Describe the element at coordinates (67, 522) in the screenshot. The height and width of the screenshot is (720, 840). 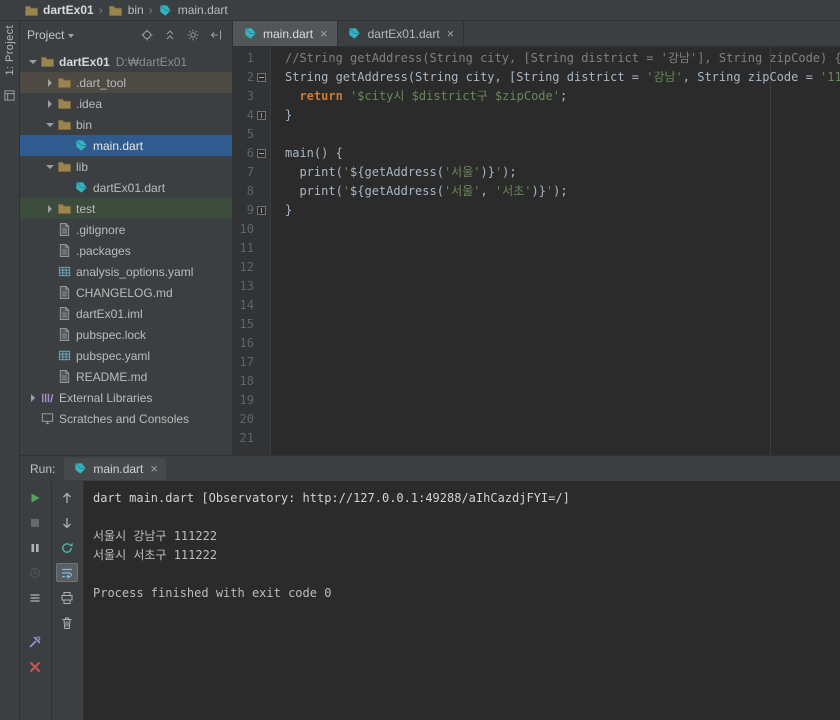
I see `next-occurrence-button` at that location.